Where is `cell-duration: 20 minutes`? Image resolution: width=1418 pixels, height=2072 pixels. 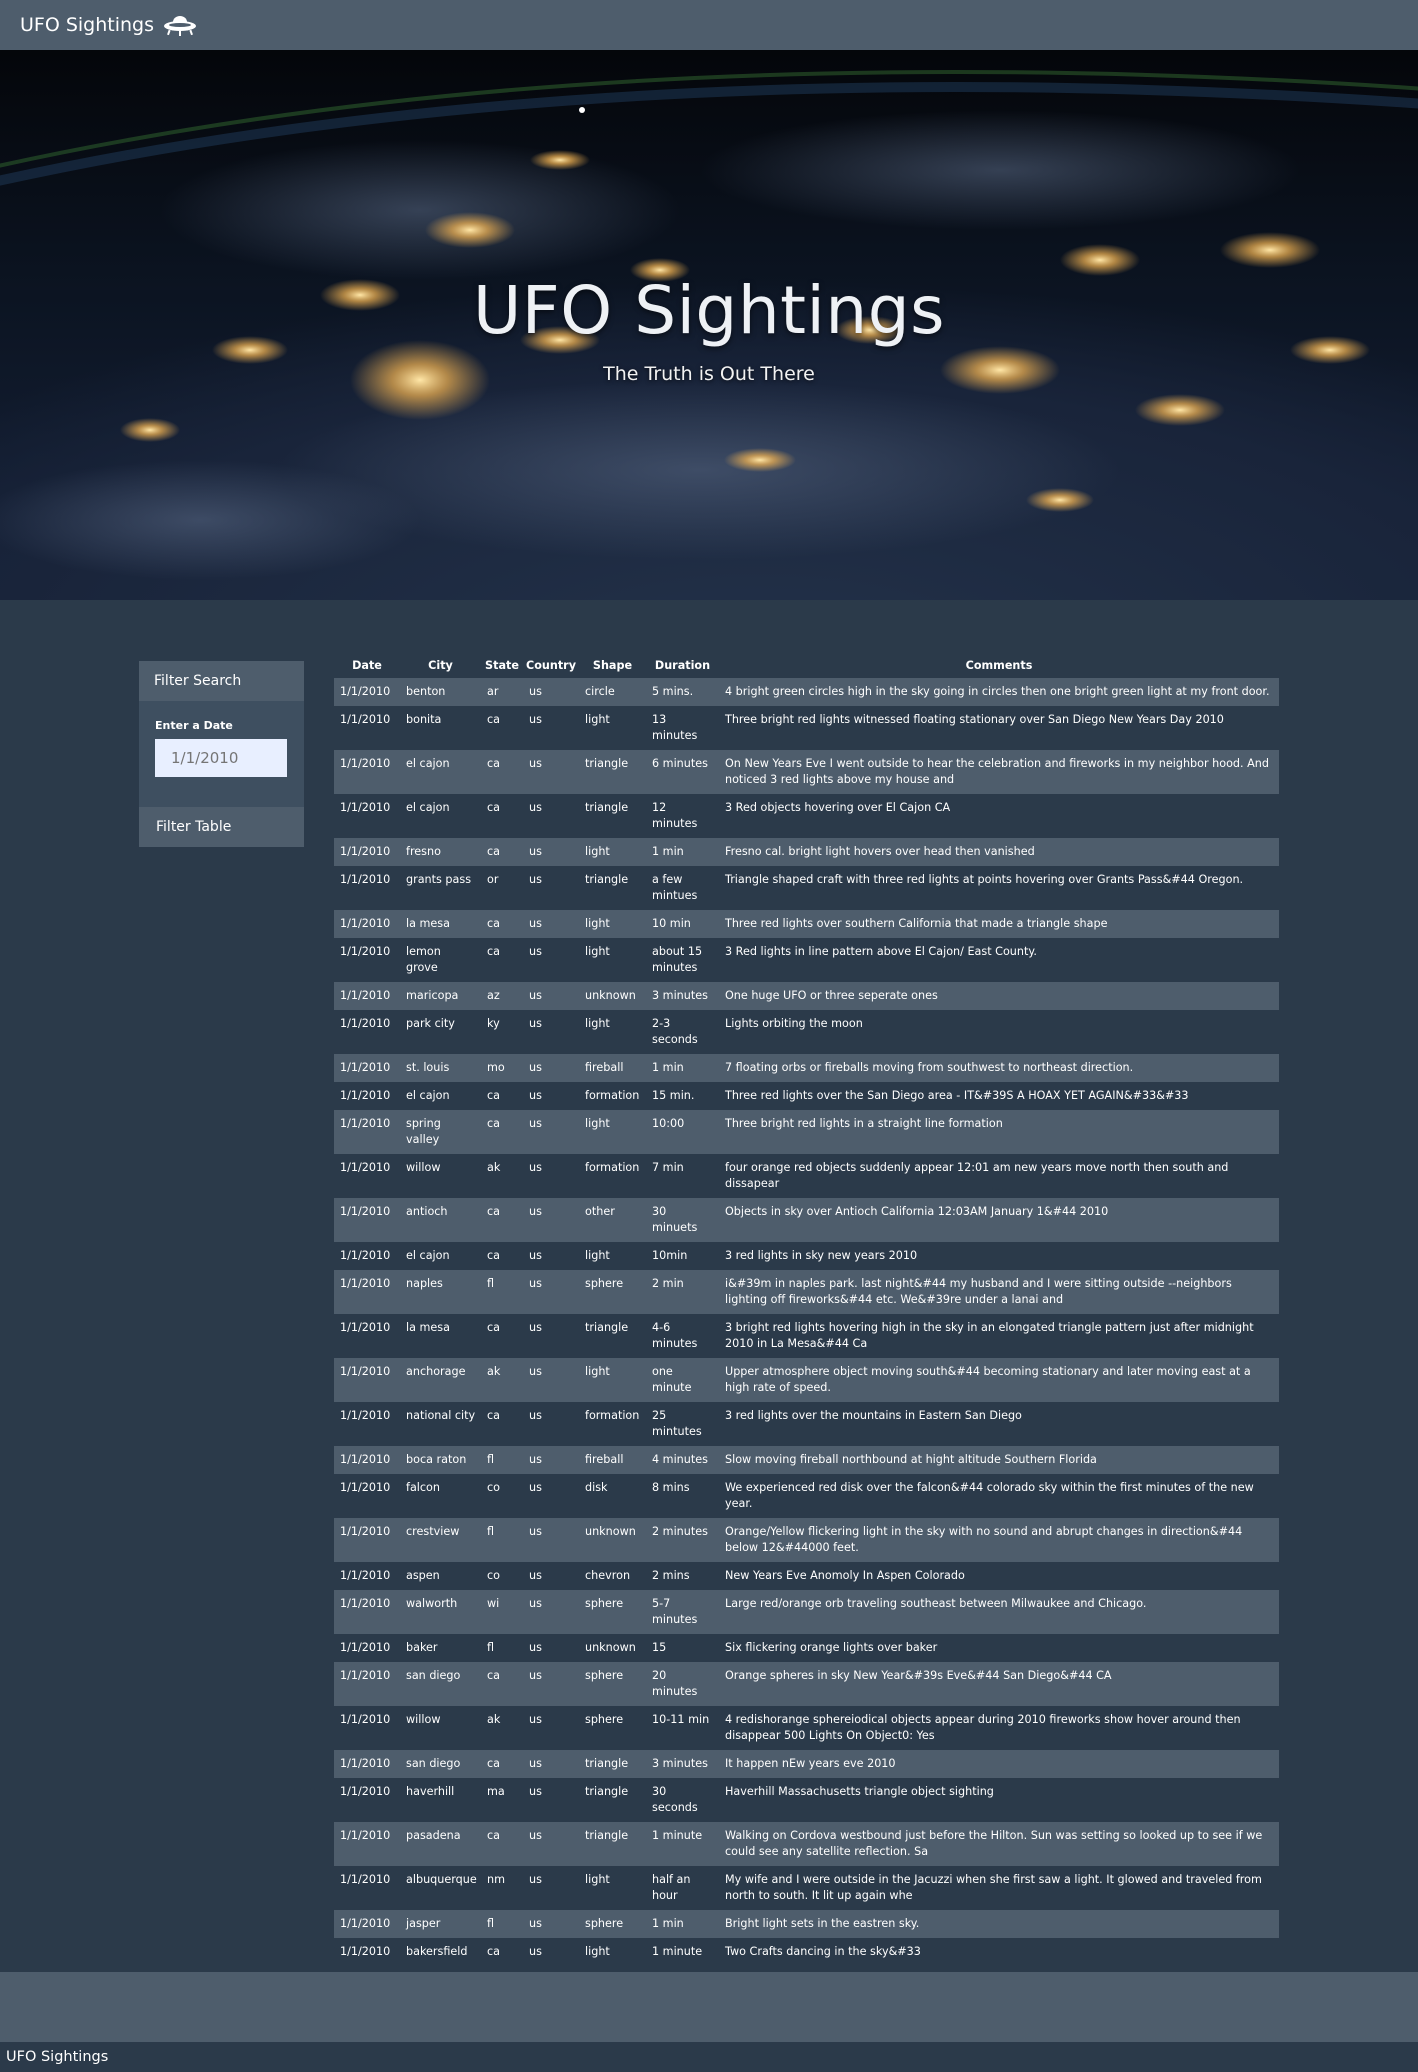
cell-duration: 20 minutes is located at coordinates (675, 1683).